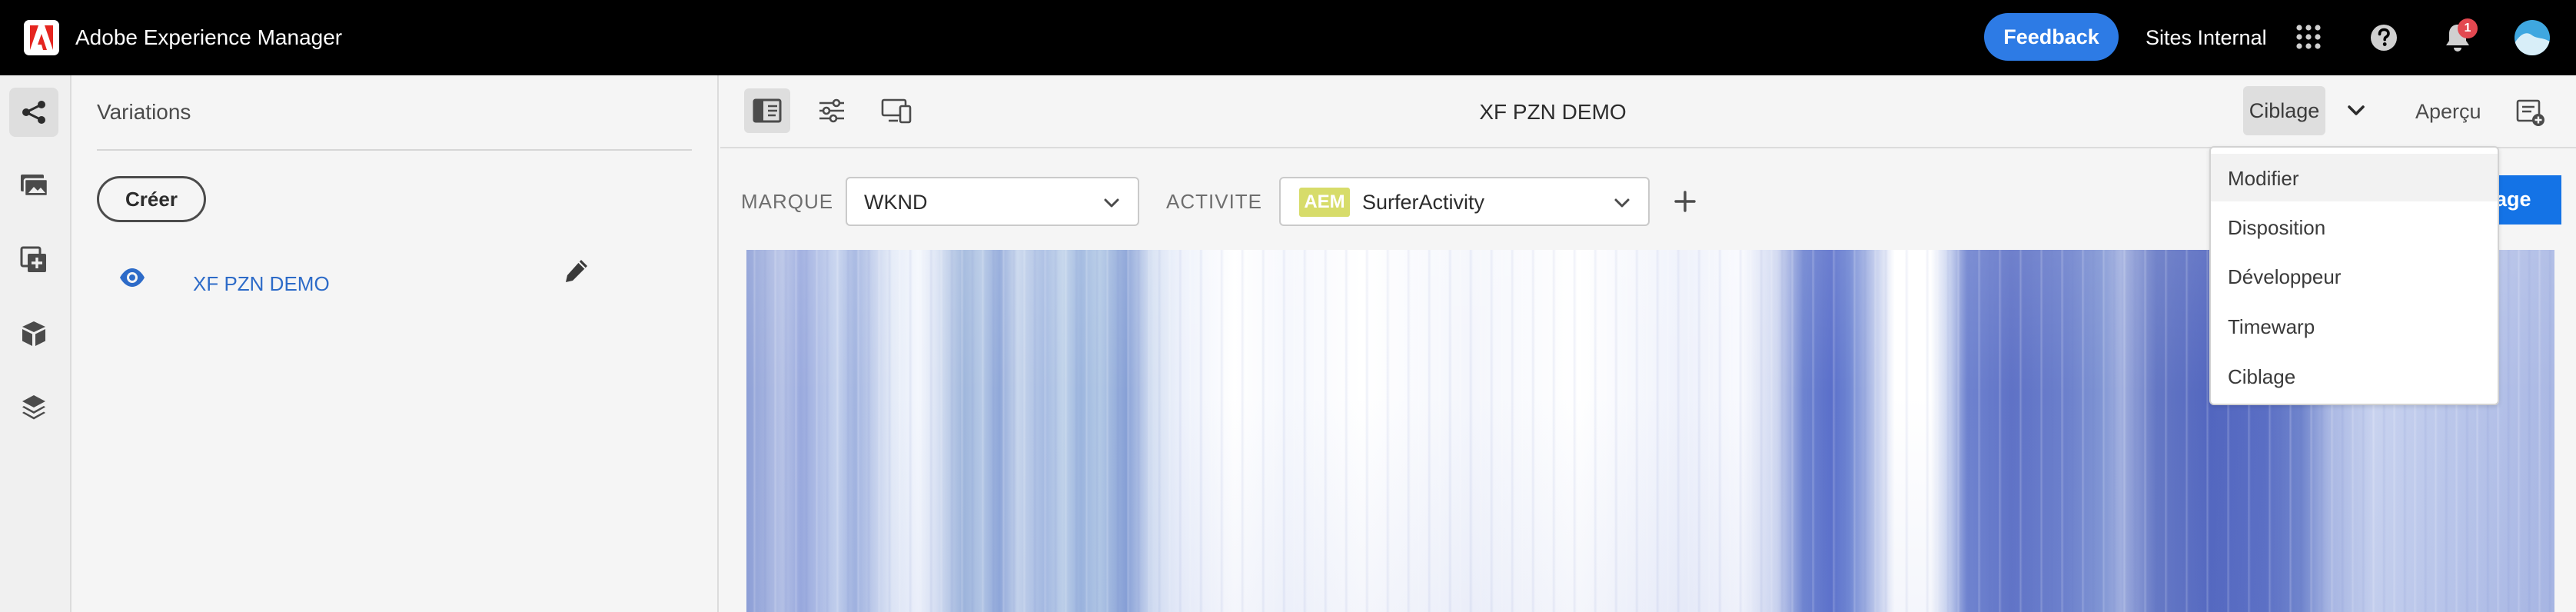 This screenshot has height=612, width=2576. Describe the element at coordinates (1685, 201) in the screenshot. I see `add-activity-icon` at that location.